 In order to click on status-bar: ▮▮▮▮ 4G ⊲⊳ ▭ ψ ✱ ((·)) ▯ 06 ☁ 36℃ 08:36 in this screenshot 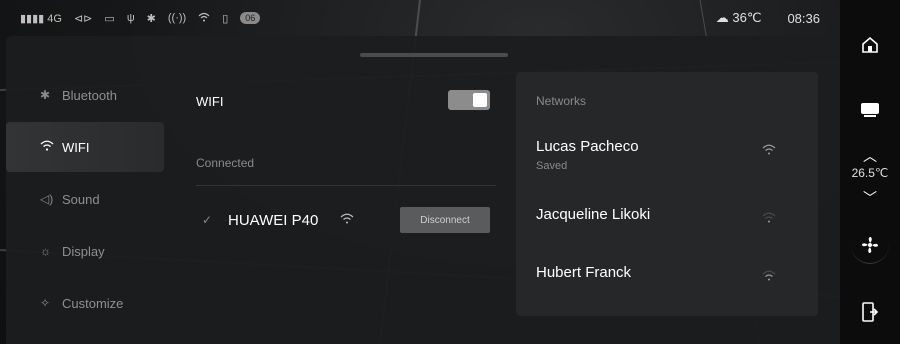, I will do `click(420, 18)`.